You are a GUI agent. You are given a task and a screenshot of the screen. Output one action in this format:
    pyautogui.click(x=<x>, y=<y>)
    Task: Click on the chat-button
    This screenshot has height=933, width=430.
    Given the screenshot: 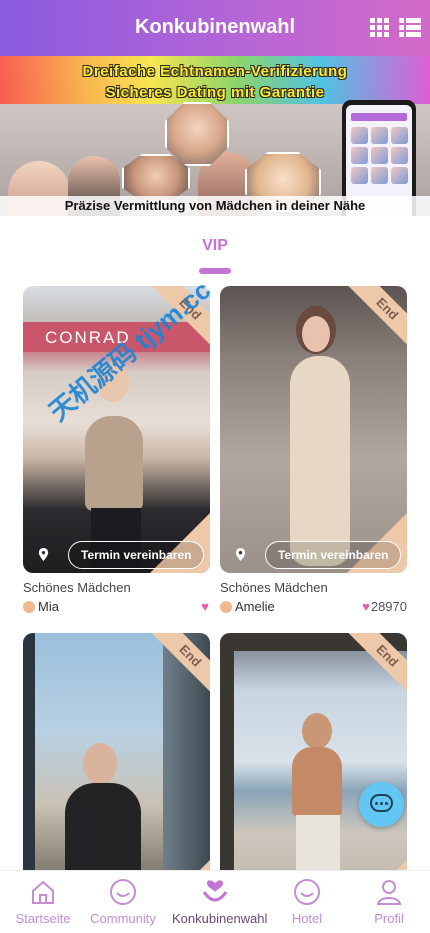 What is the action you would take?
    pyautogui.click(x=381, y=804)
    